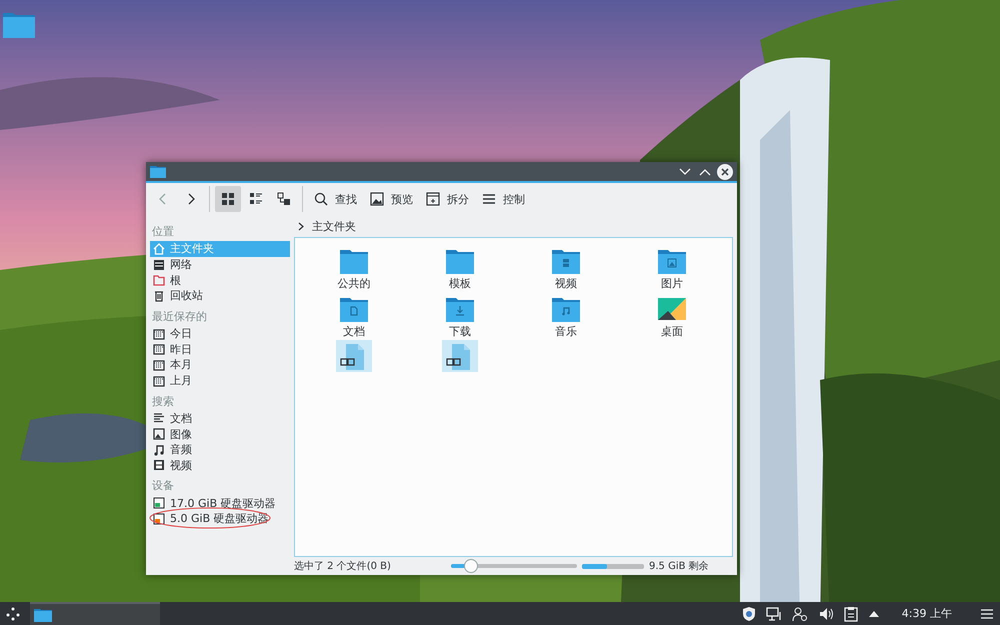  What do you see at coordinates (566, 268) in the screenshot?
I see `folder-item: 视频` at bounding box center [566, 268].